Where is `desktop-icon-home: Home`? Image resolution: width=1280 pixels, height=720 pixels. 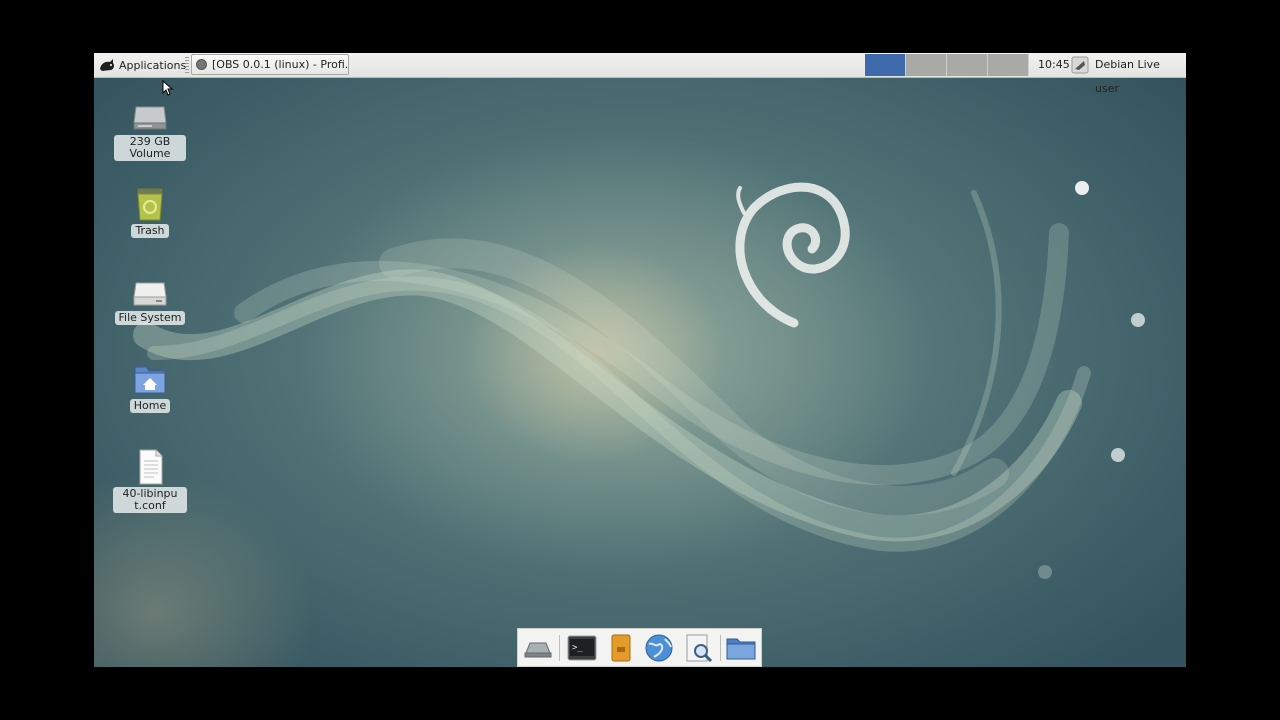
desktop-icon-home: Home is located at coordinates (150, 387).